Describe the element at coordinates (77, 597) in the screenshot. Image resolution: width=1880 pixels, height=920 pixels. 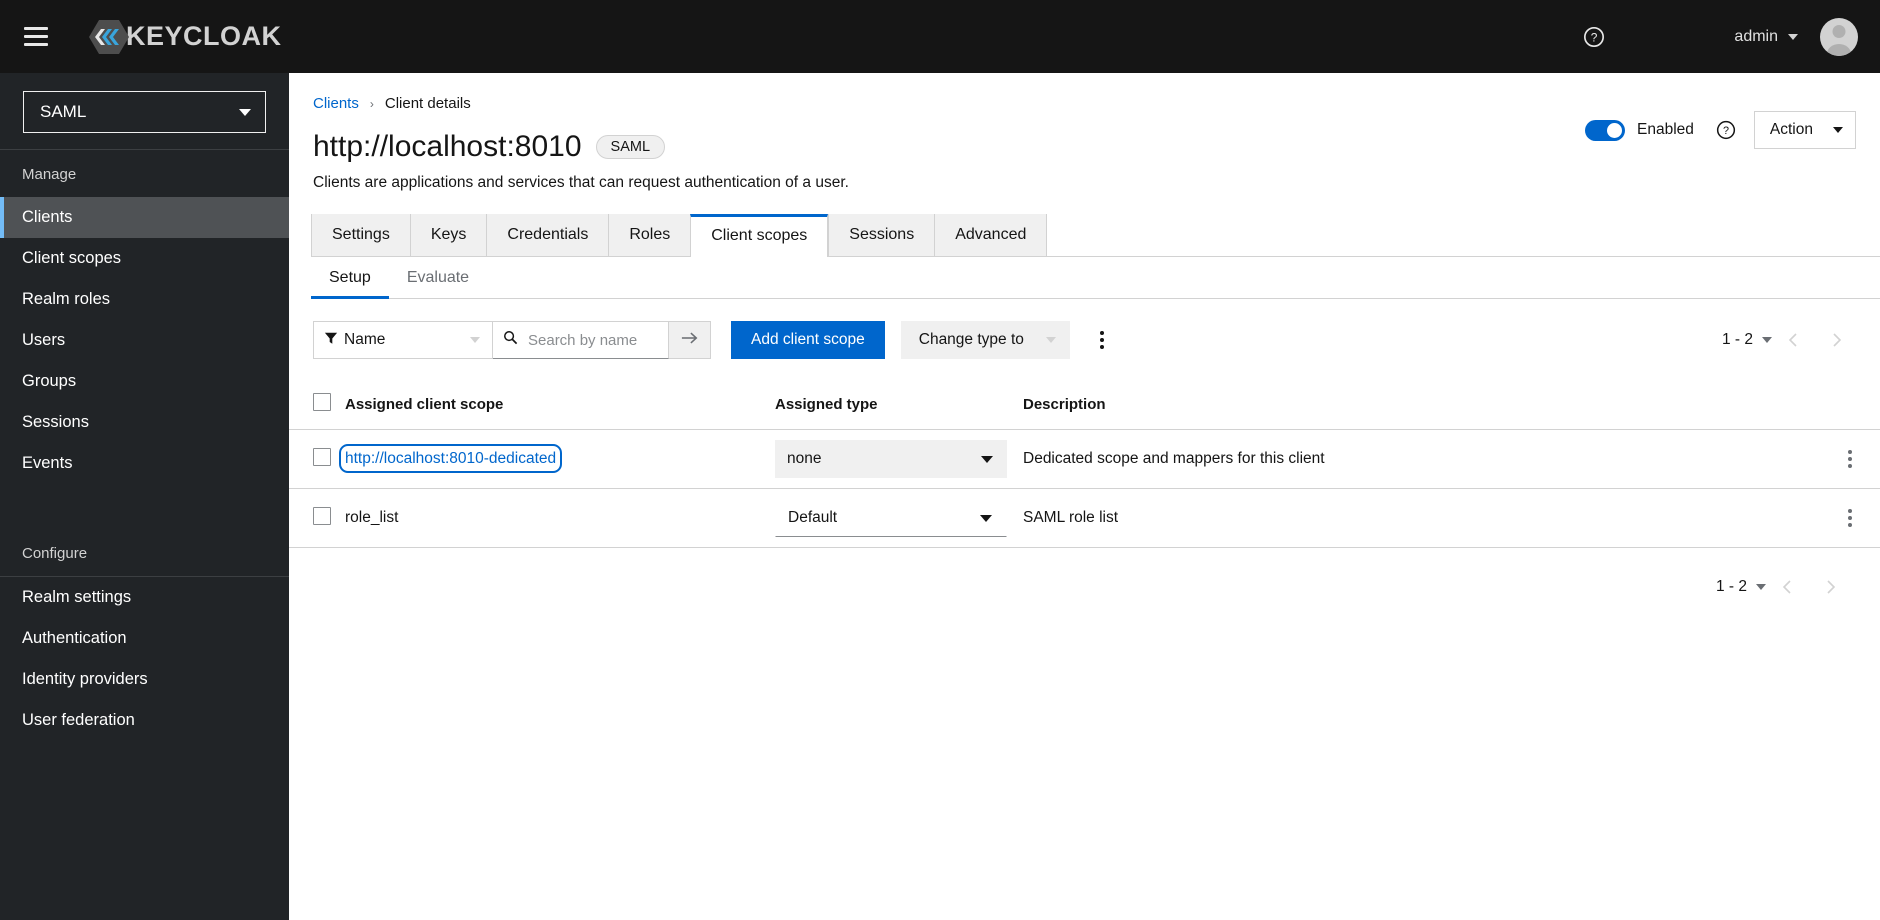
I see `sidebar-item-label: Realm settings` at that location.